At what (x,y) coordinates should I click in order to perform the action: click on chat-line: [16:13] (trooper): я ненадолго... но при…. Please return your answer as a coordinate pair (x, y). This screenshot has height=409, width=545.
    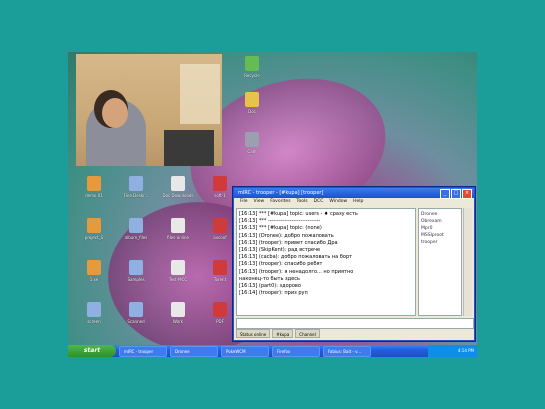
    Looking at the image, I should click on (296, 271).